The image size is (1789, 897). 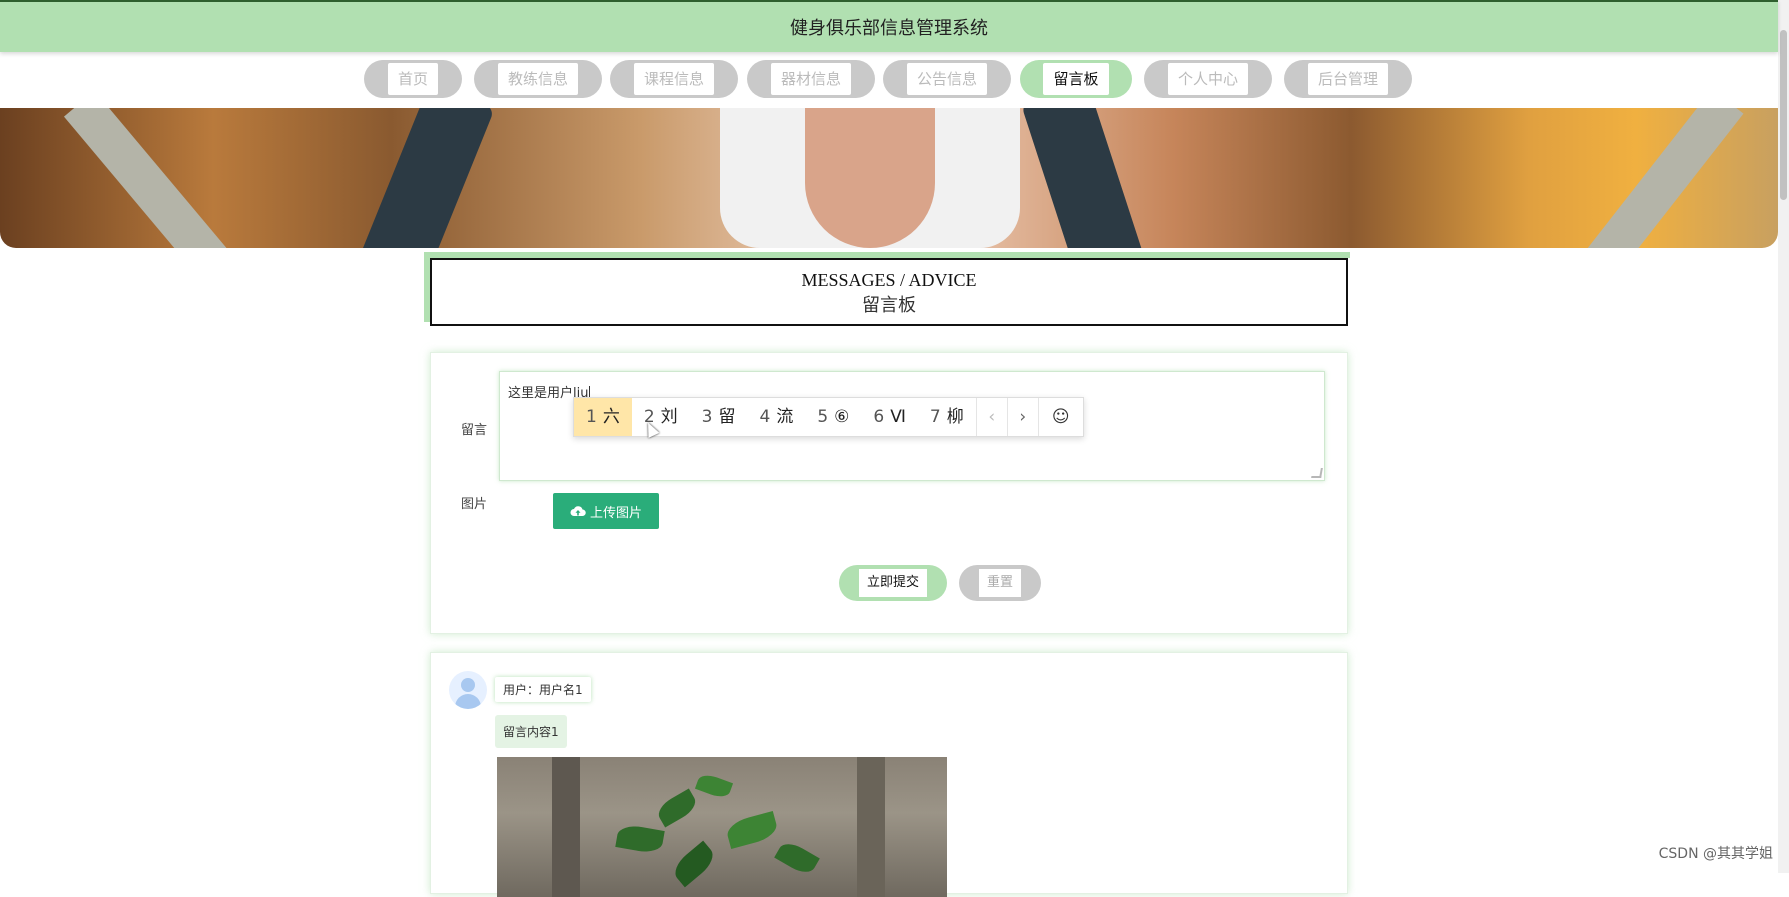 I want to click on ime-candidate-text: 流, so click(x=785, y=417).